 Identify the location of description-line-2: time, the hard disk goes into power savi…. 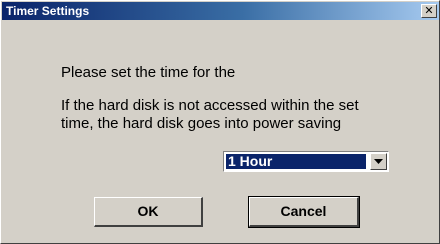
(201, 123).